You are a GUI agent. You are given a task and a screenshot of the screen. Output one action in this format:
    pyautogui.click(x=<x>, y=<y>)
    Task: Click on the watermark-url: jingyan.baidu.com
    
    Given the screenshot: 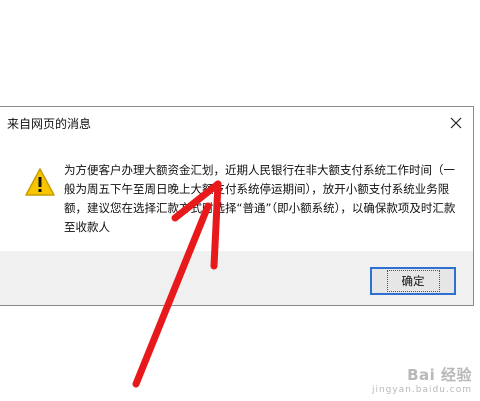 What is the action you would take?
    pyautogui.click(x=421, y=390)
    